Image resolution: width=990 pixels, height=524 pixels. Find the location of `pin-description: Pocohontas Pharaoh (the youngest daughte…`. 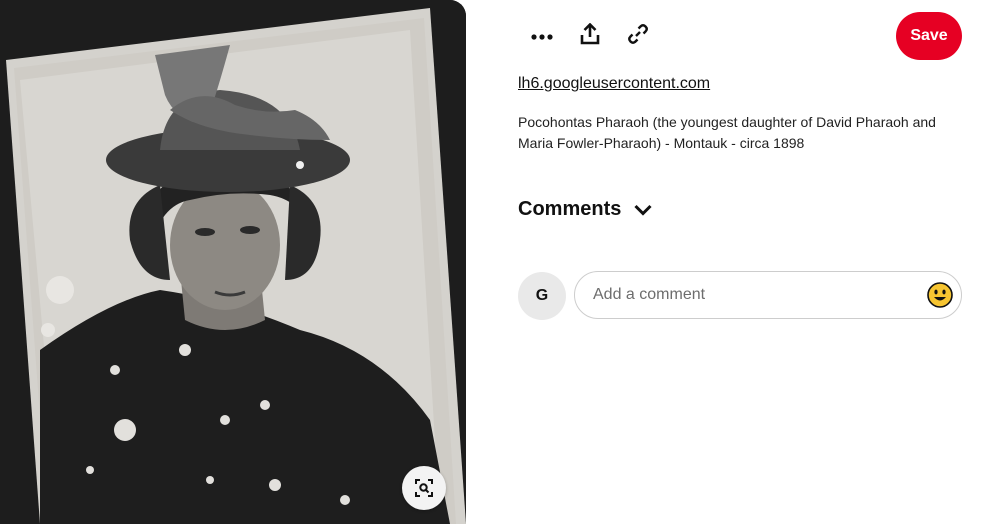

pin-description: Pocohontas Pharaoh (the youngest daughte… is located at coordinates (727, 132).